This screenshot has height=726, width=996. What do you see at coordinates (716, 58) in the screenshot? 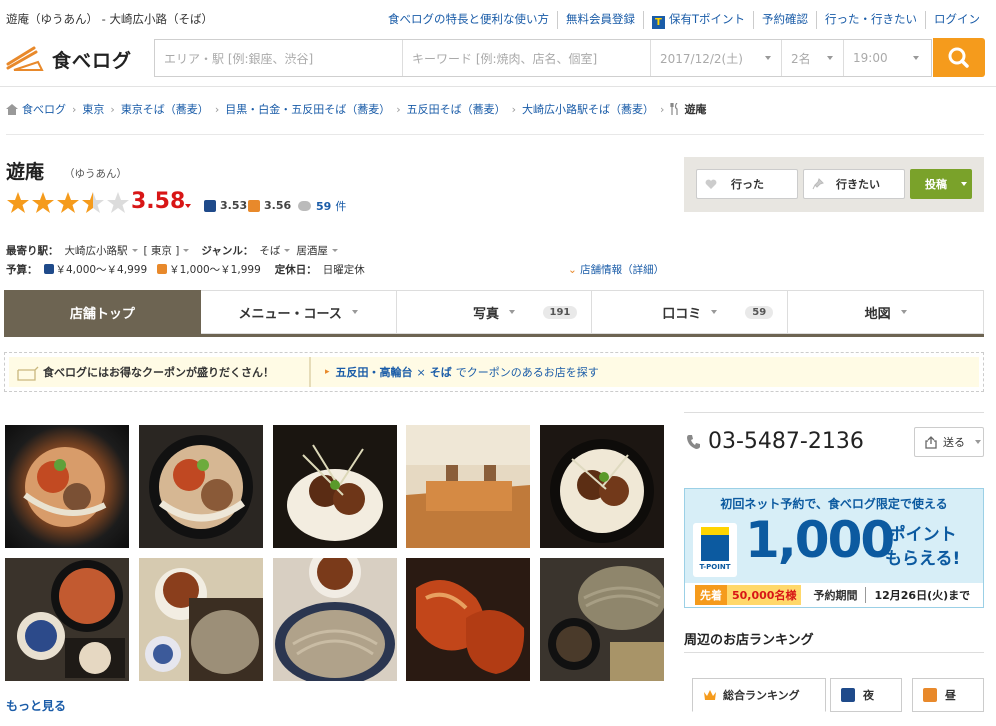
I see `date-select: 2017/12/2(土)` at bounding box center [716, 58].